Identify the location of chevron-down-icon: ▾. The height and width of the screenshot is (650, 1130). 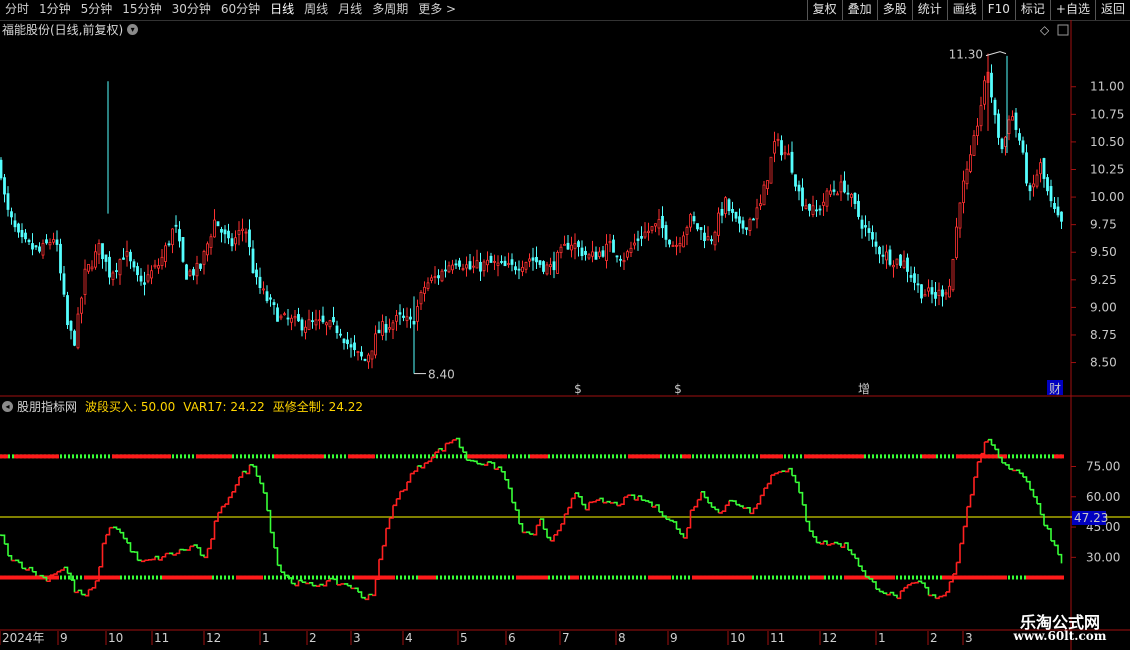
(133, 29).